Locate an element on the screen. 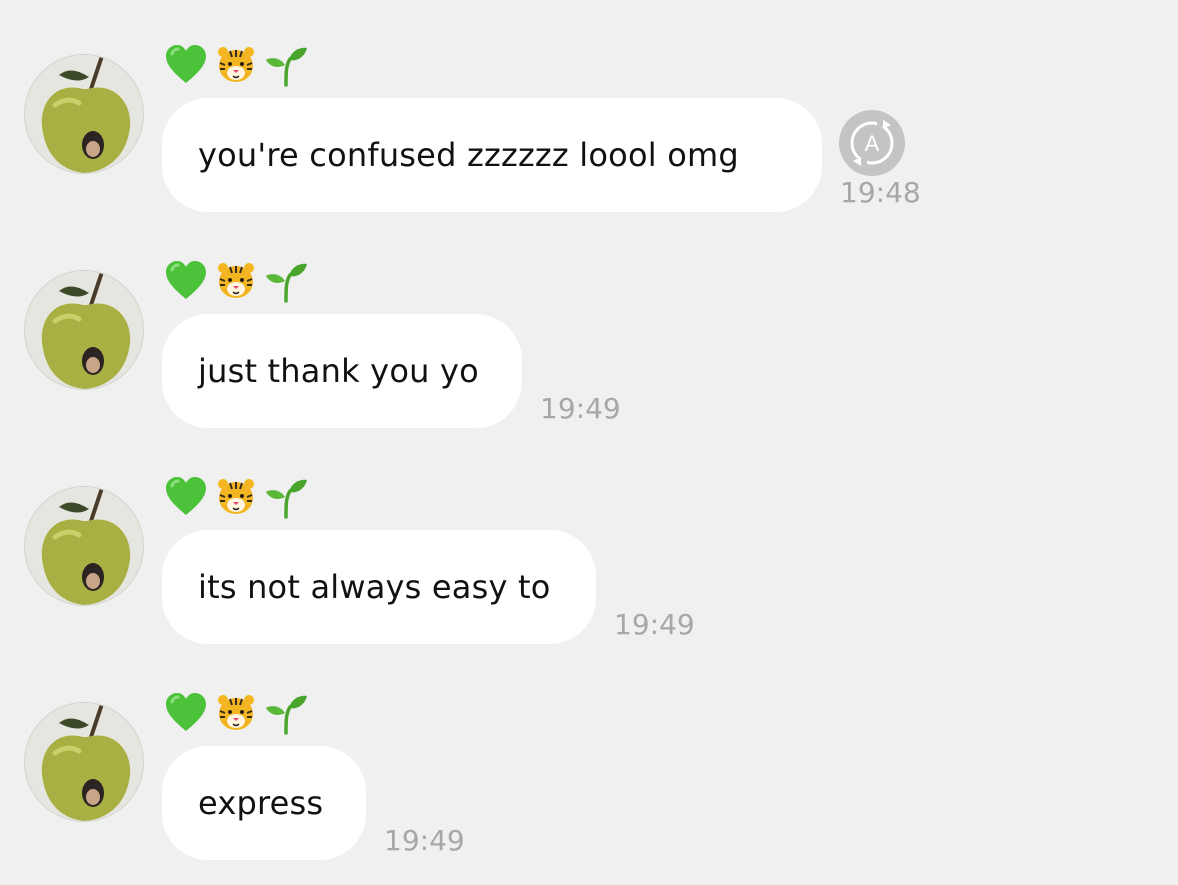 Image resolution: width=1178 pixels, height=885 pixels. message-timestamp: 19:48 is located at coordinates (880, 192).